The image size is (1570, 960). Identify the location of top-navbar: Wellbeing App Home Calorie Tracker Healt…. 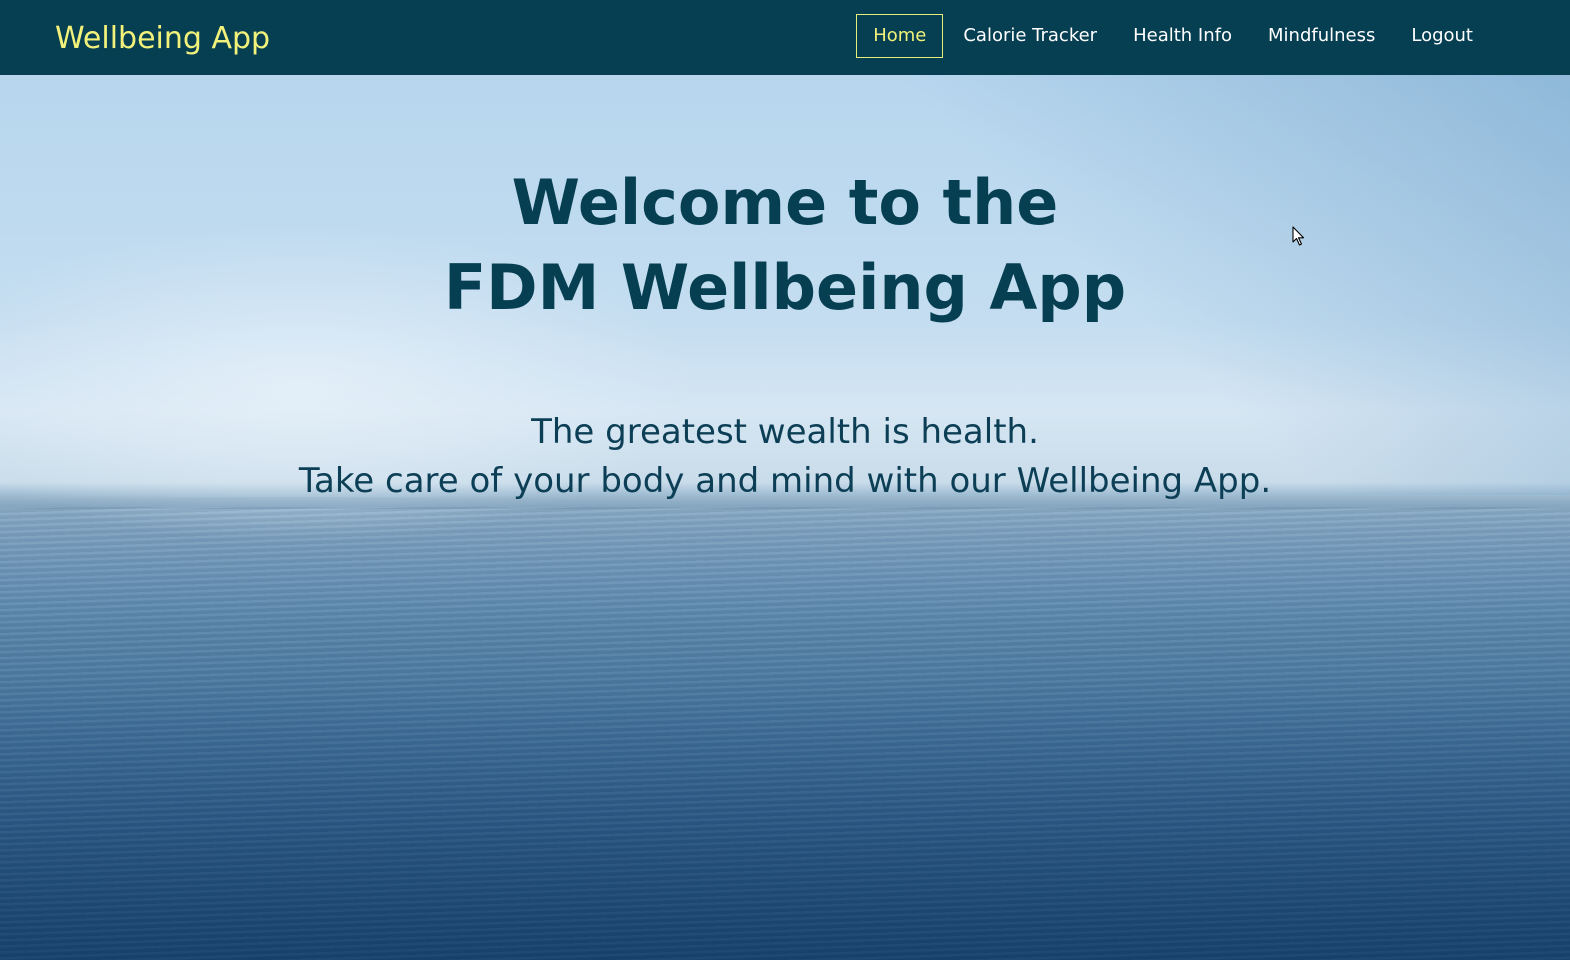
(785, 37).